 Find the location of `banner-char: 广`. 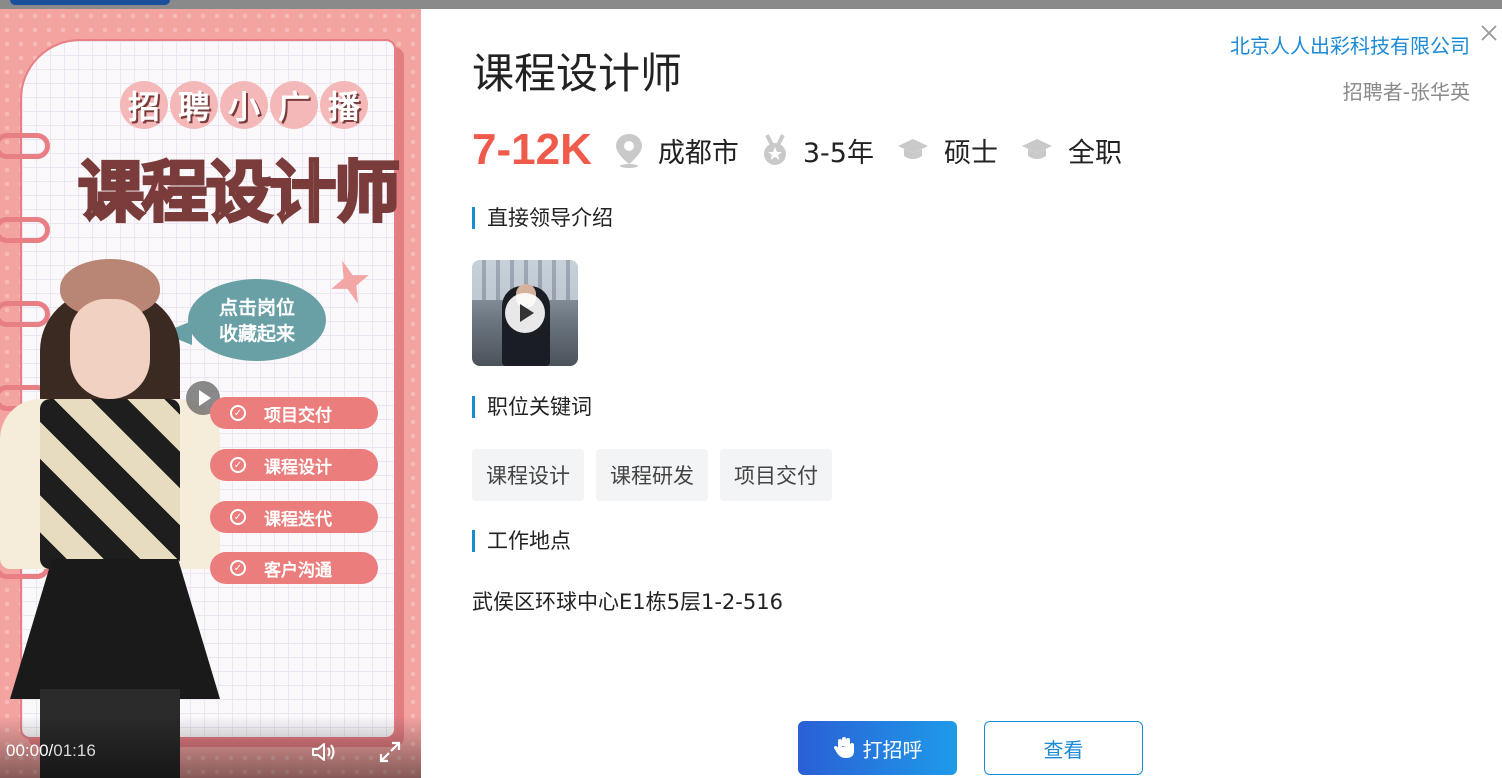

banner-char: 广 is located at coordinates (294, 105).